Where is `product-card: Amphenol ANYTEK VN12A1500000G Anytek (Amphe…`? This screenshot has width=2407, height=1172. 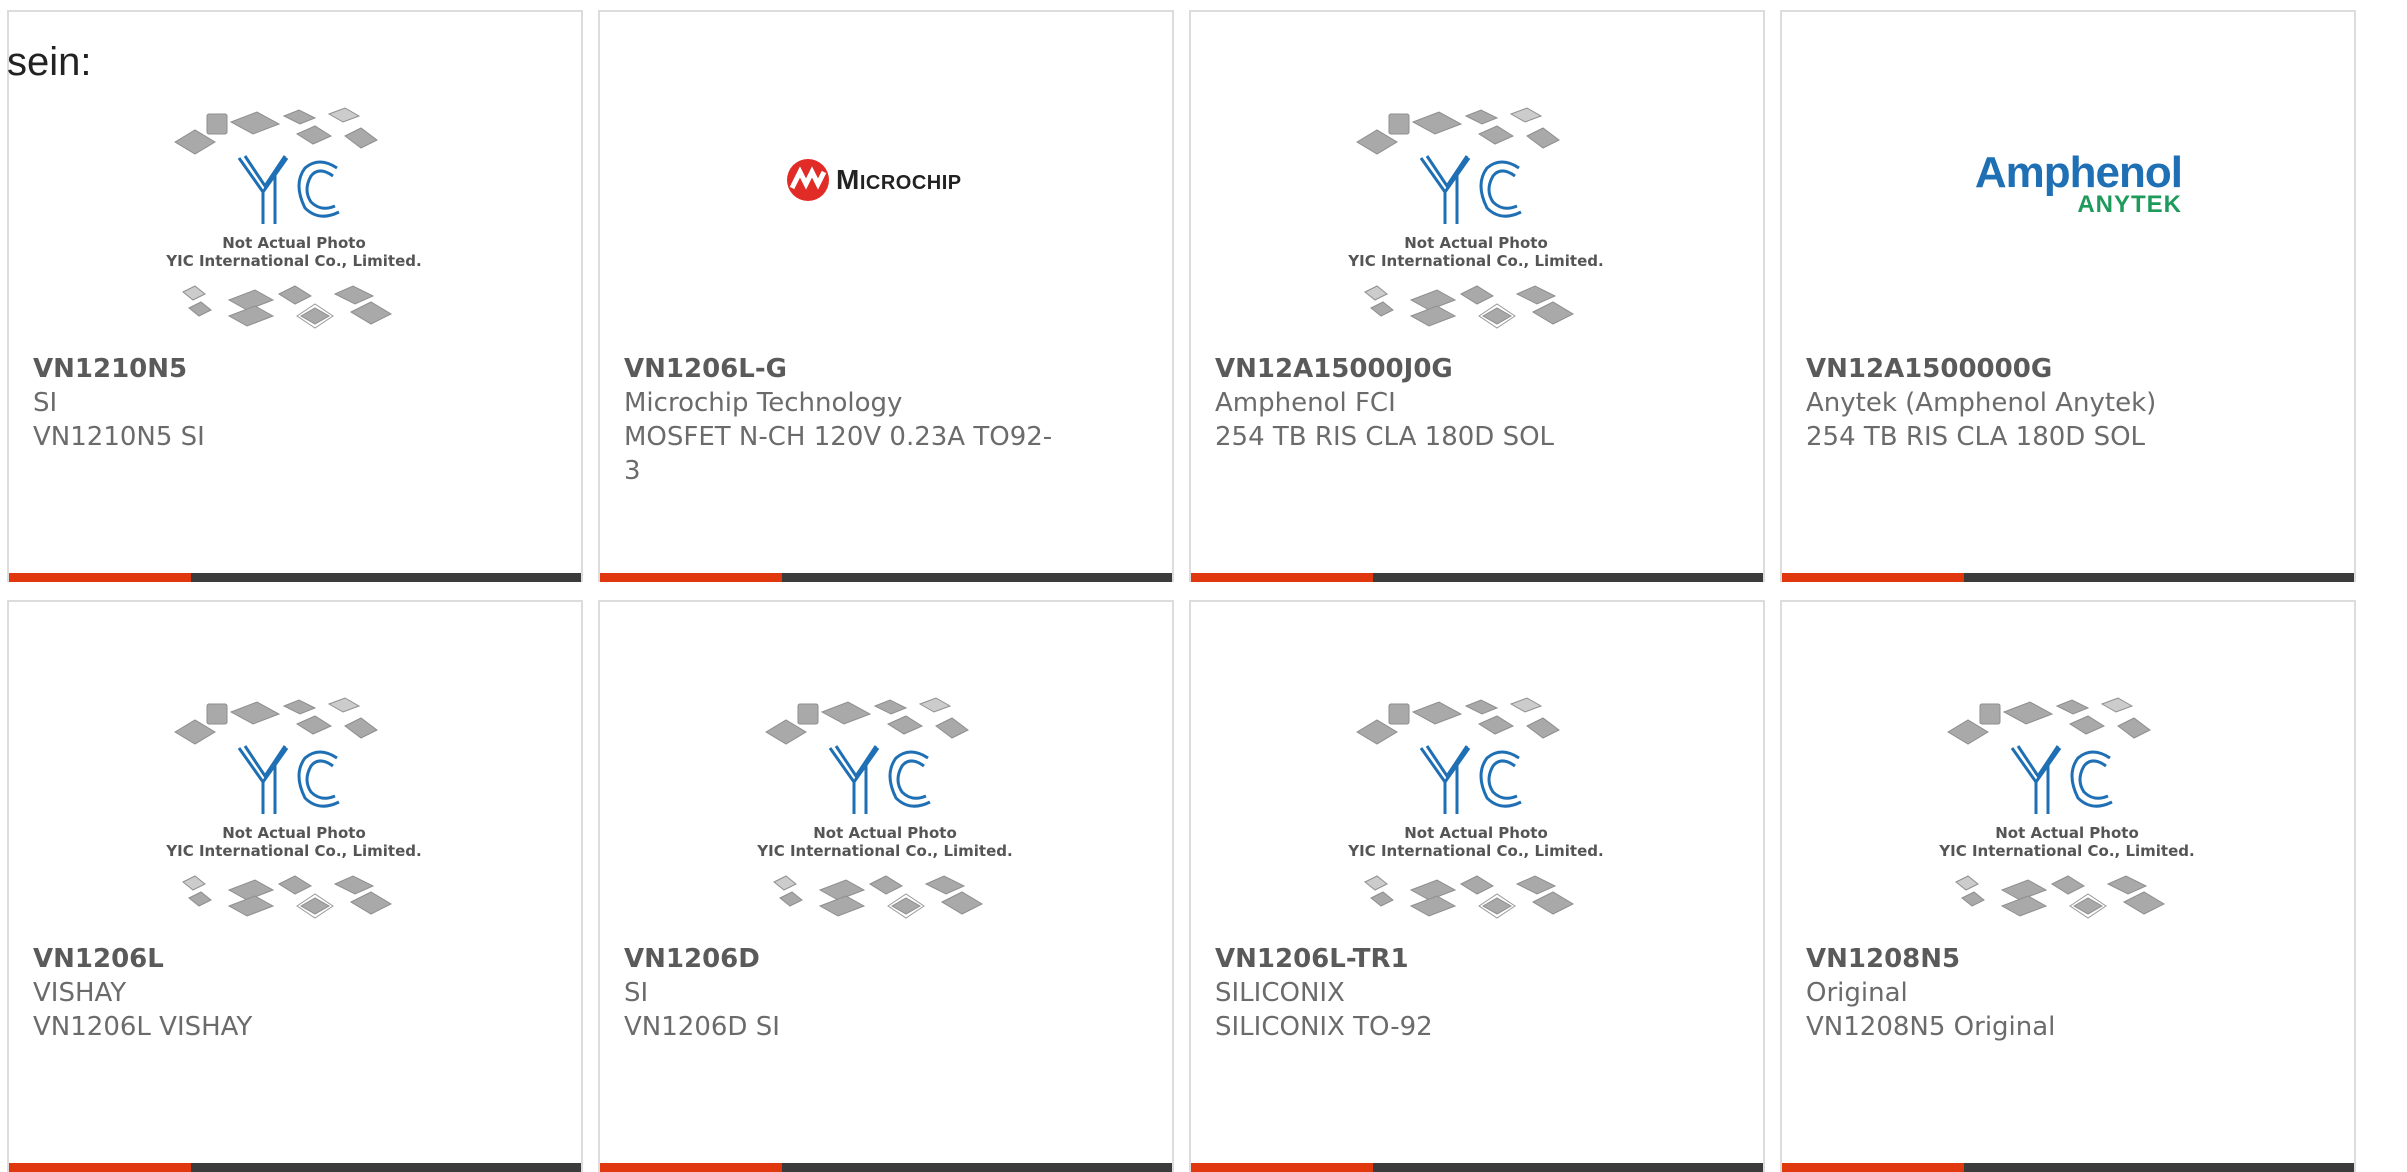
product-card: Amphenol ANYTEK VN12A1500000G Anytek (Amphe… is located at coordinates (2068, 296).